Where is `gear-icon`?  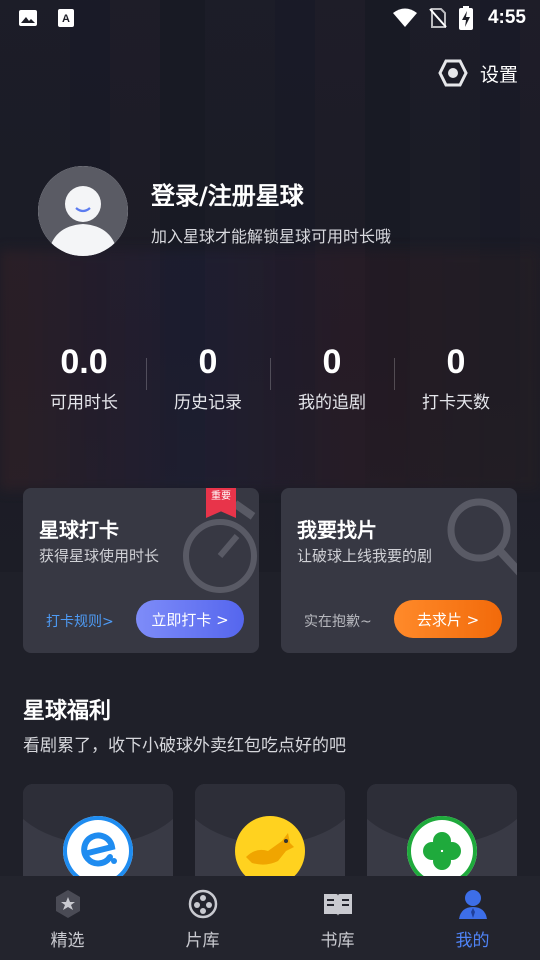 gear-icon is located at coordinates (453, 73).